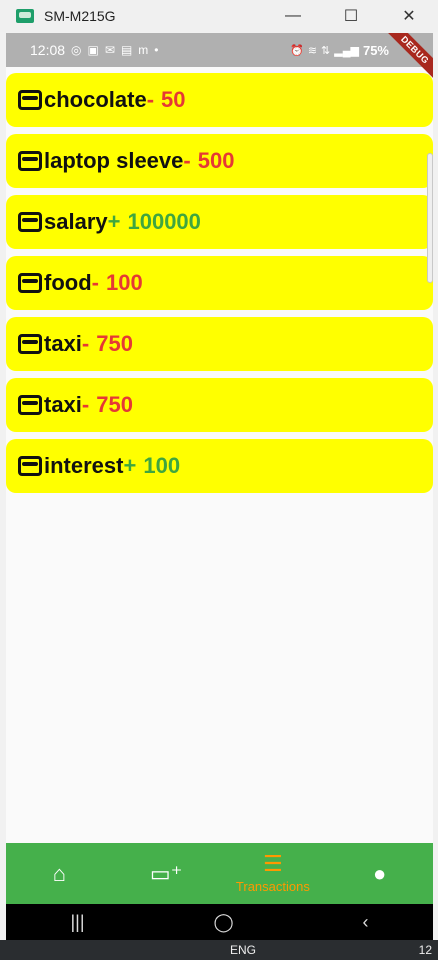 Image resolution: width=438 pixels, height=960 pixels. What do you see at coordinates (223, 922) in the screenshot?
I see `home-button: ◯` at bounding box center [223, 922].